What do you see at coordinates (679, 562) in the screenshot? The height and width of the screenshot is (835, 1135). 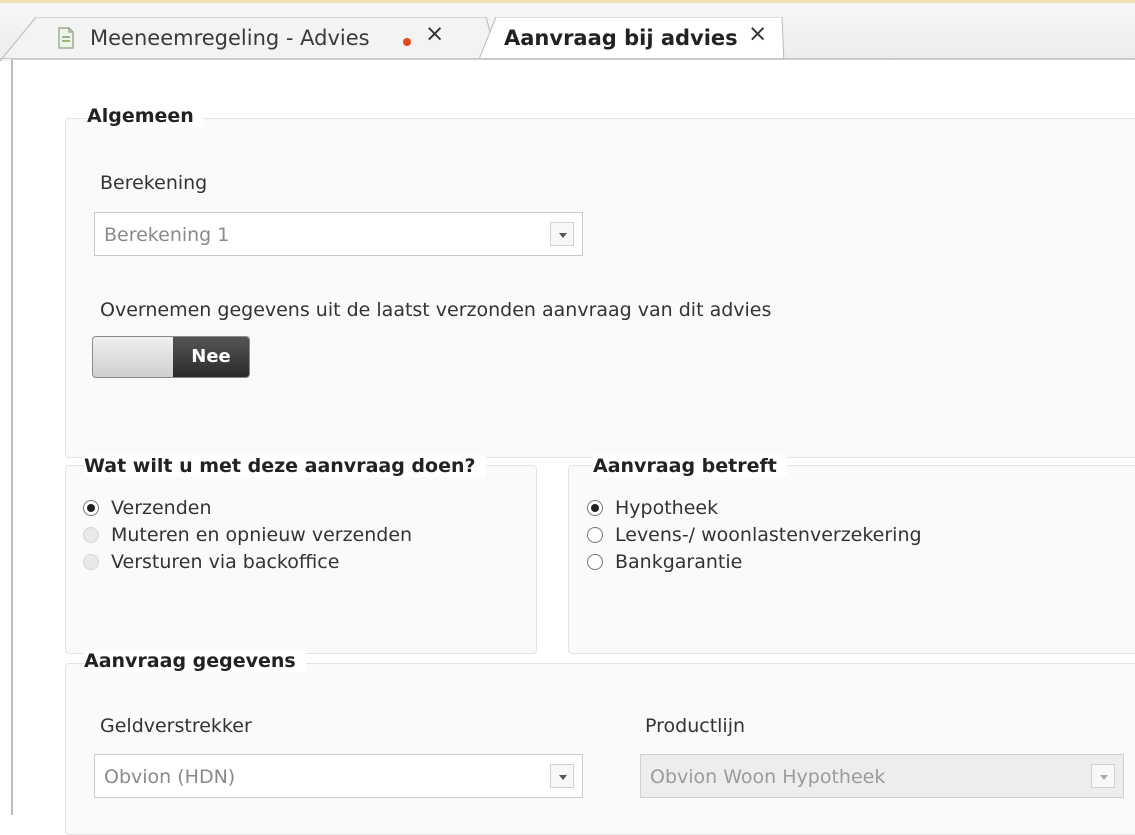 I see `radio-label: Bankgarantie` at bounding box center [679, 562].